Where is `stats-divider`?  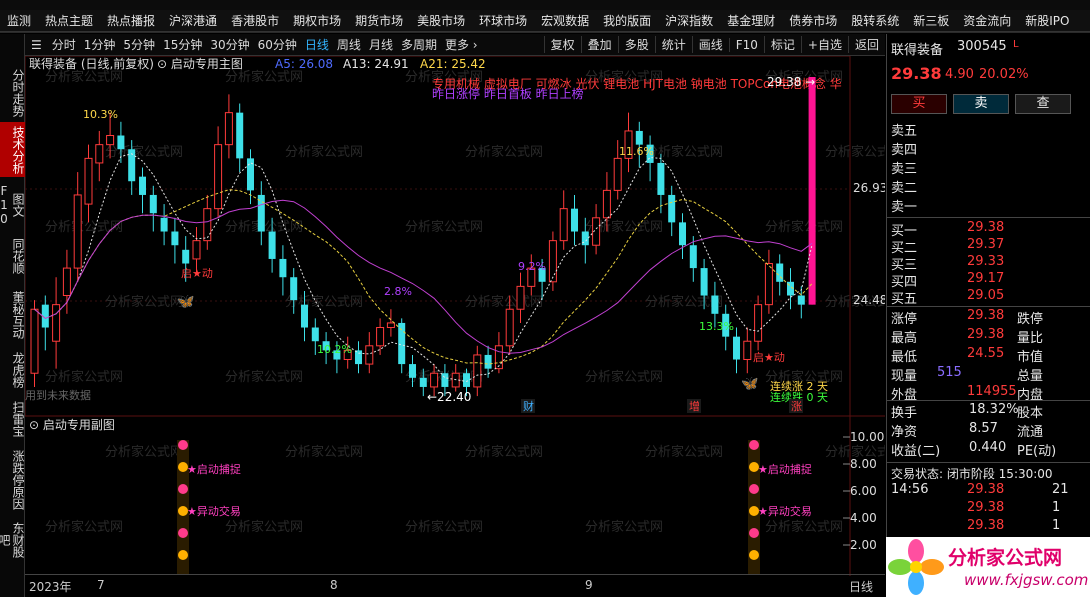
stats-divider is located at coordinates (988, 306).